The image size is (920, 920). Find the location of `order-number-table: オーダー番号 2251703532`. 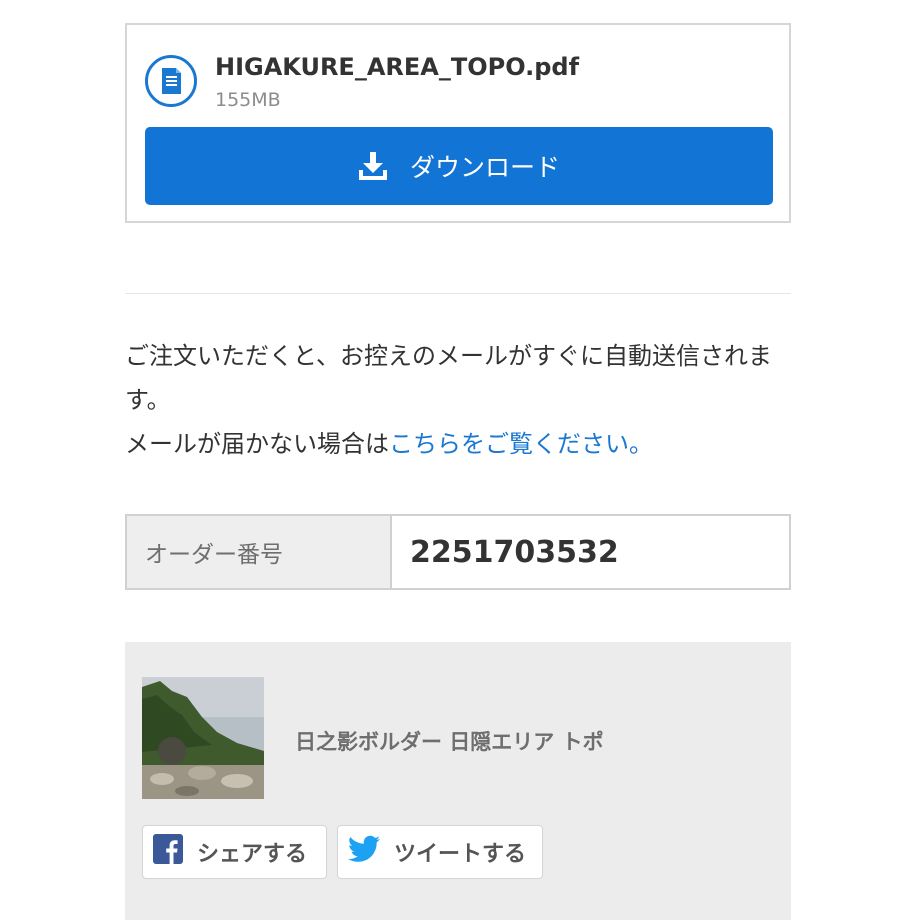

order-number-table: オーダー番号 2251703532 is located at coordinates (458, 552).